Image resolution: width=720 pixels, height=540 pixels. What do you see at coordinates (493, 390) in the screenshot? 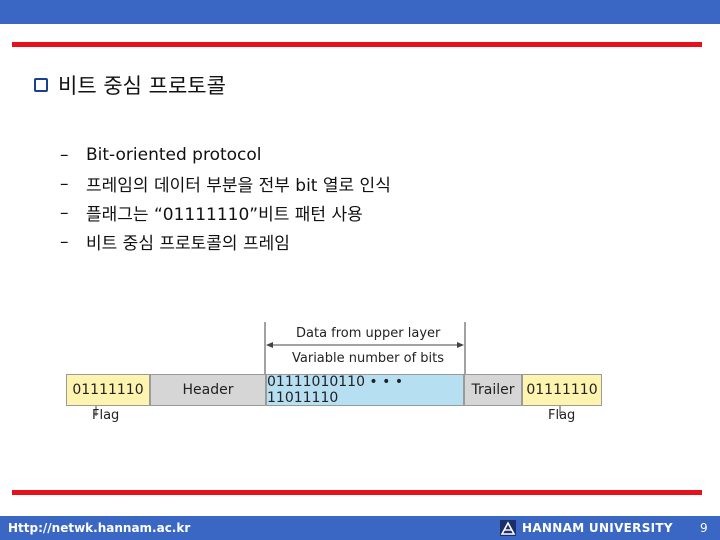
I see `trailer-field: Trailer` at bounding box center [493, 390].